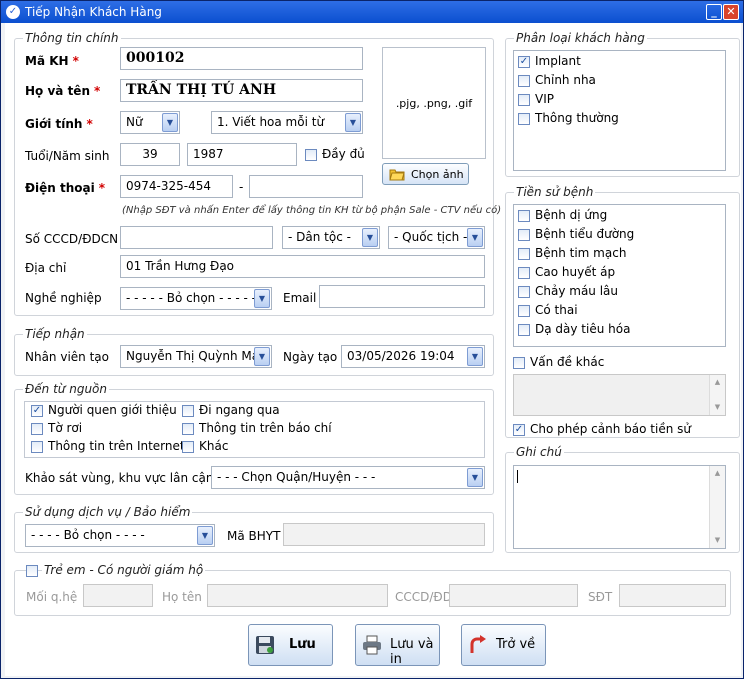 This screenshot has width=744, height=679. Describe the element at coordinates (519, 363) in the screenshot. I see `other-issue-checkbox` at that location.